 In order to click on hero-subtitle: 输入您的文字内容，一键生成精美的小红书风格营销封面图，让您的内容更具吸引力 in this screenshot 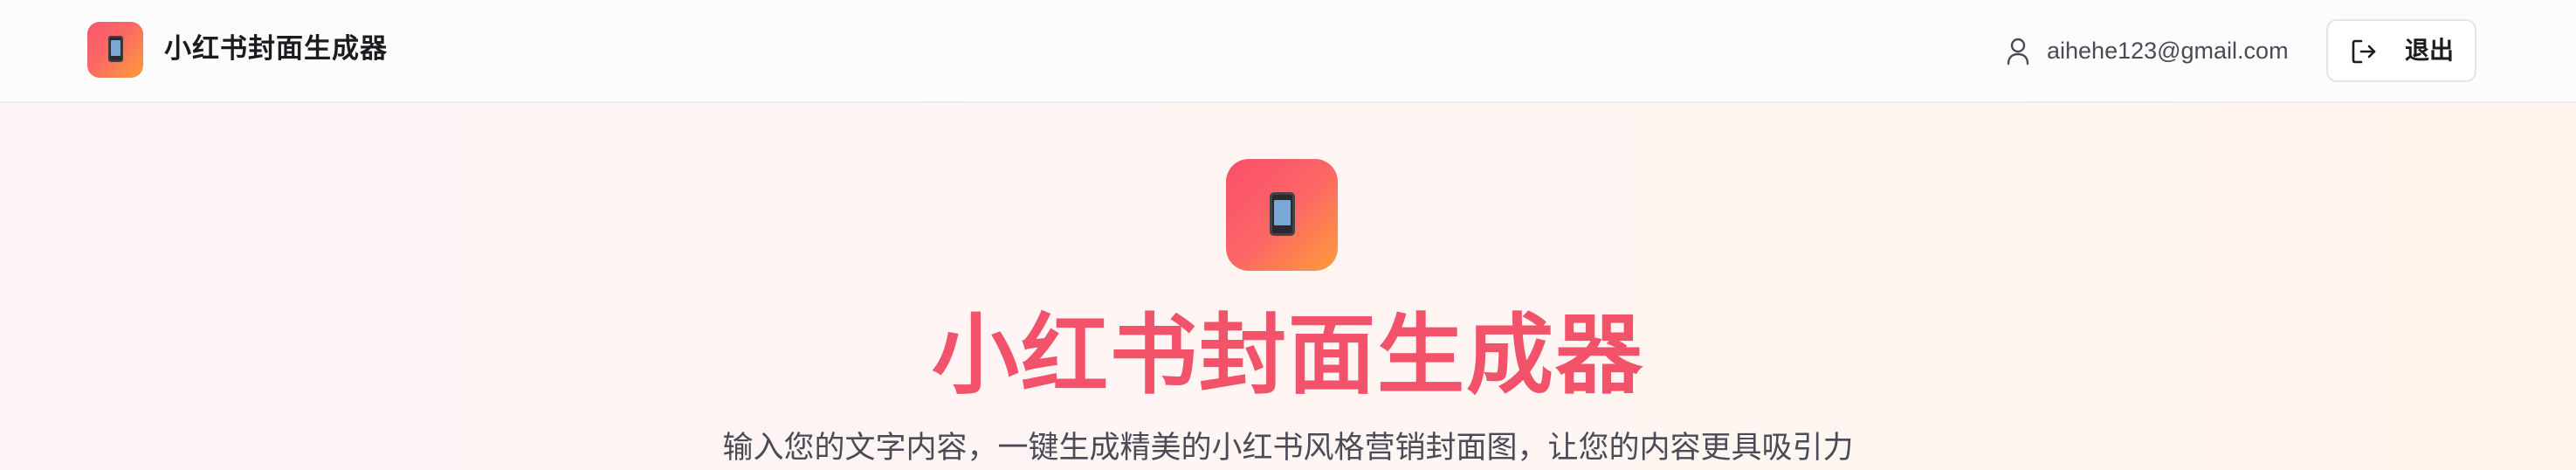, I will do `click(1288, 448)`.